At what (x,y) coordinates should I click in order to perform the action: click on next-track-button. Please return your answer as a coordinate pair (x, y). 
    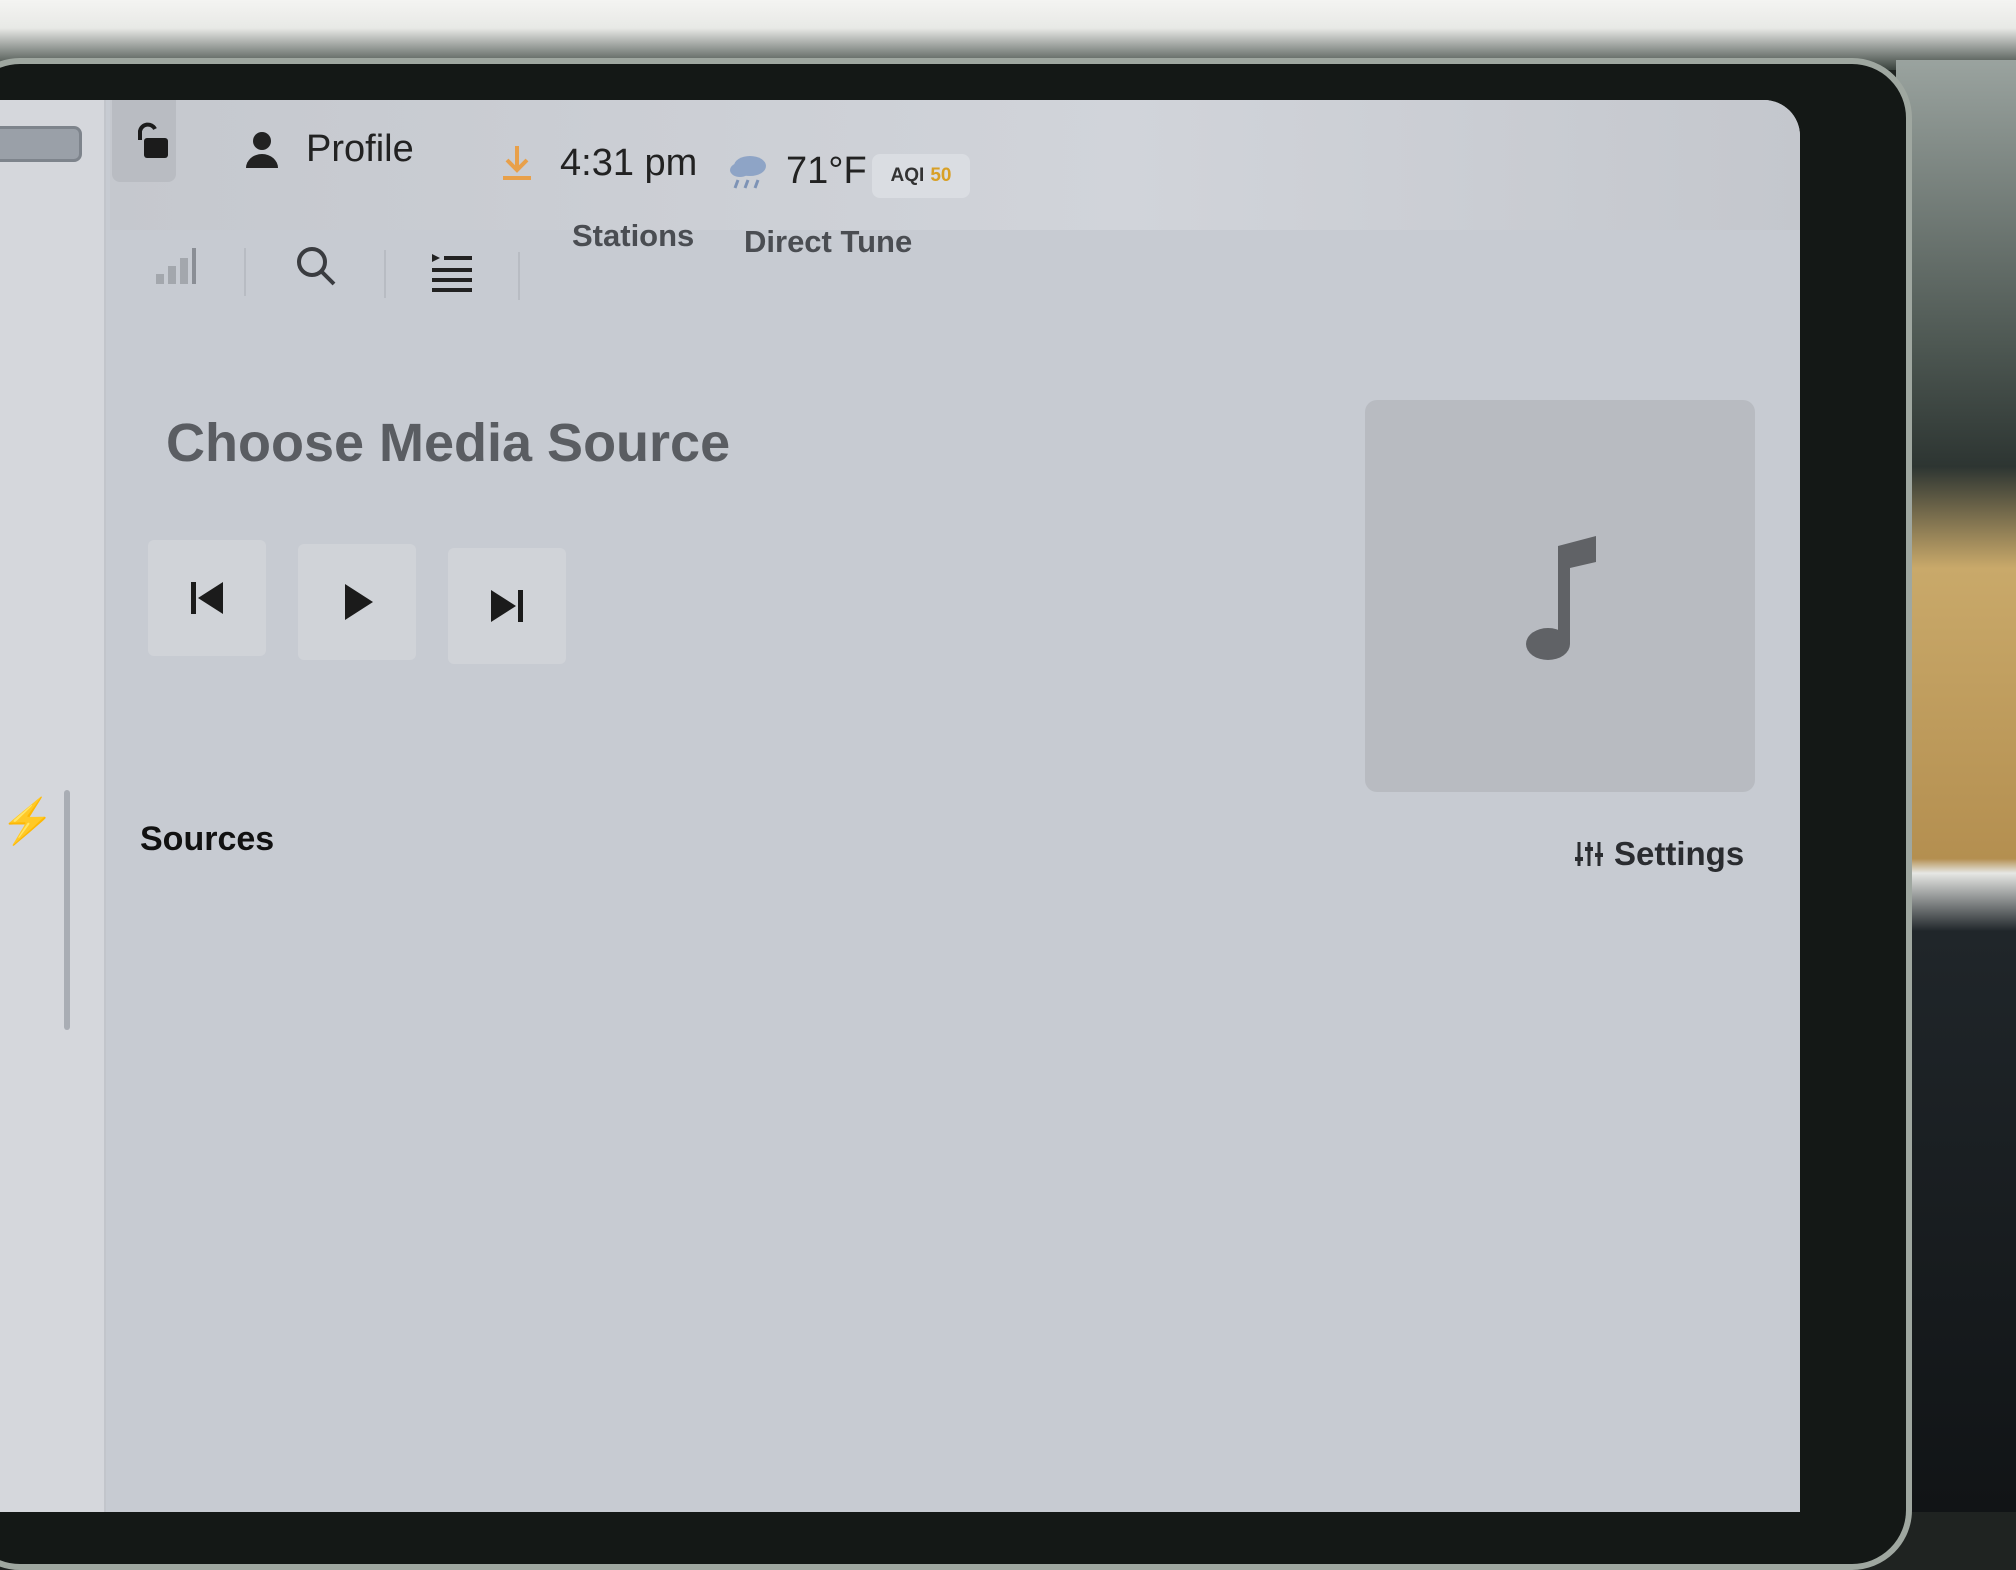
    Looking at the image, I should click on (507, 606).